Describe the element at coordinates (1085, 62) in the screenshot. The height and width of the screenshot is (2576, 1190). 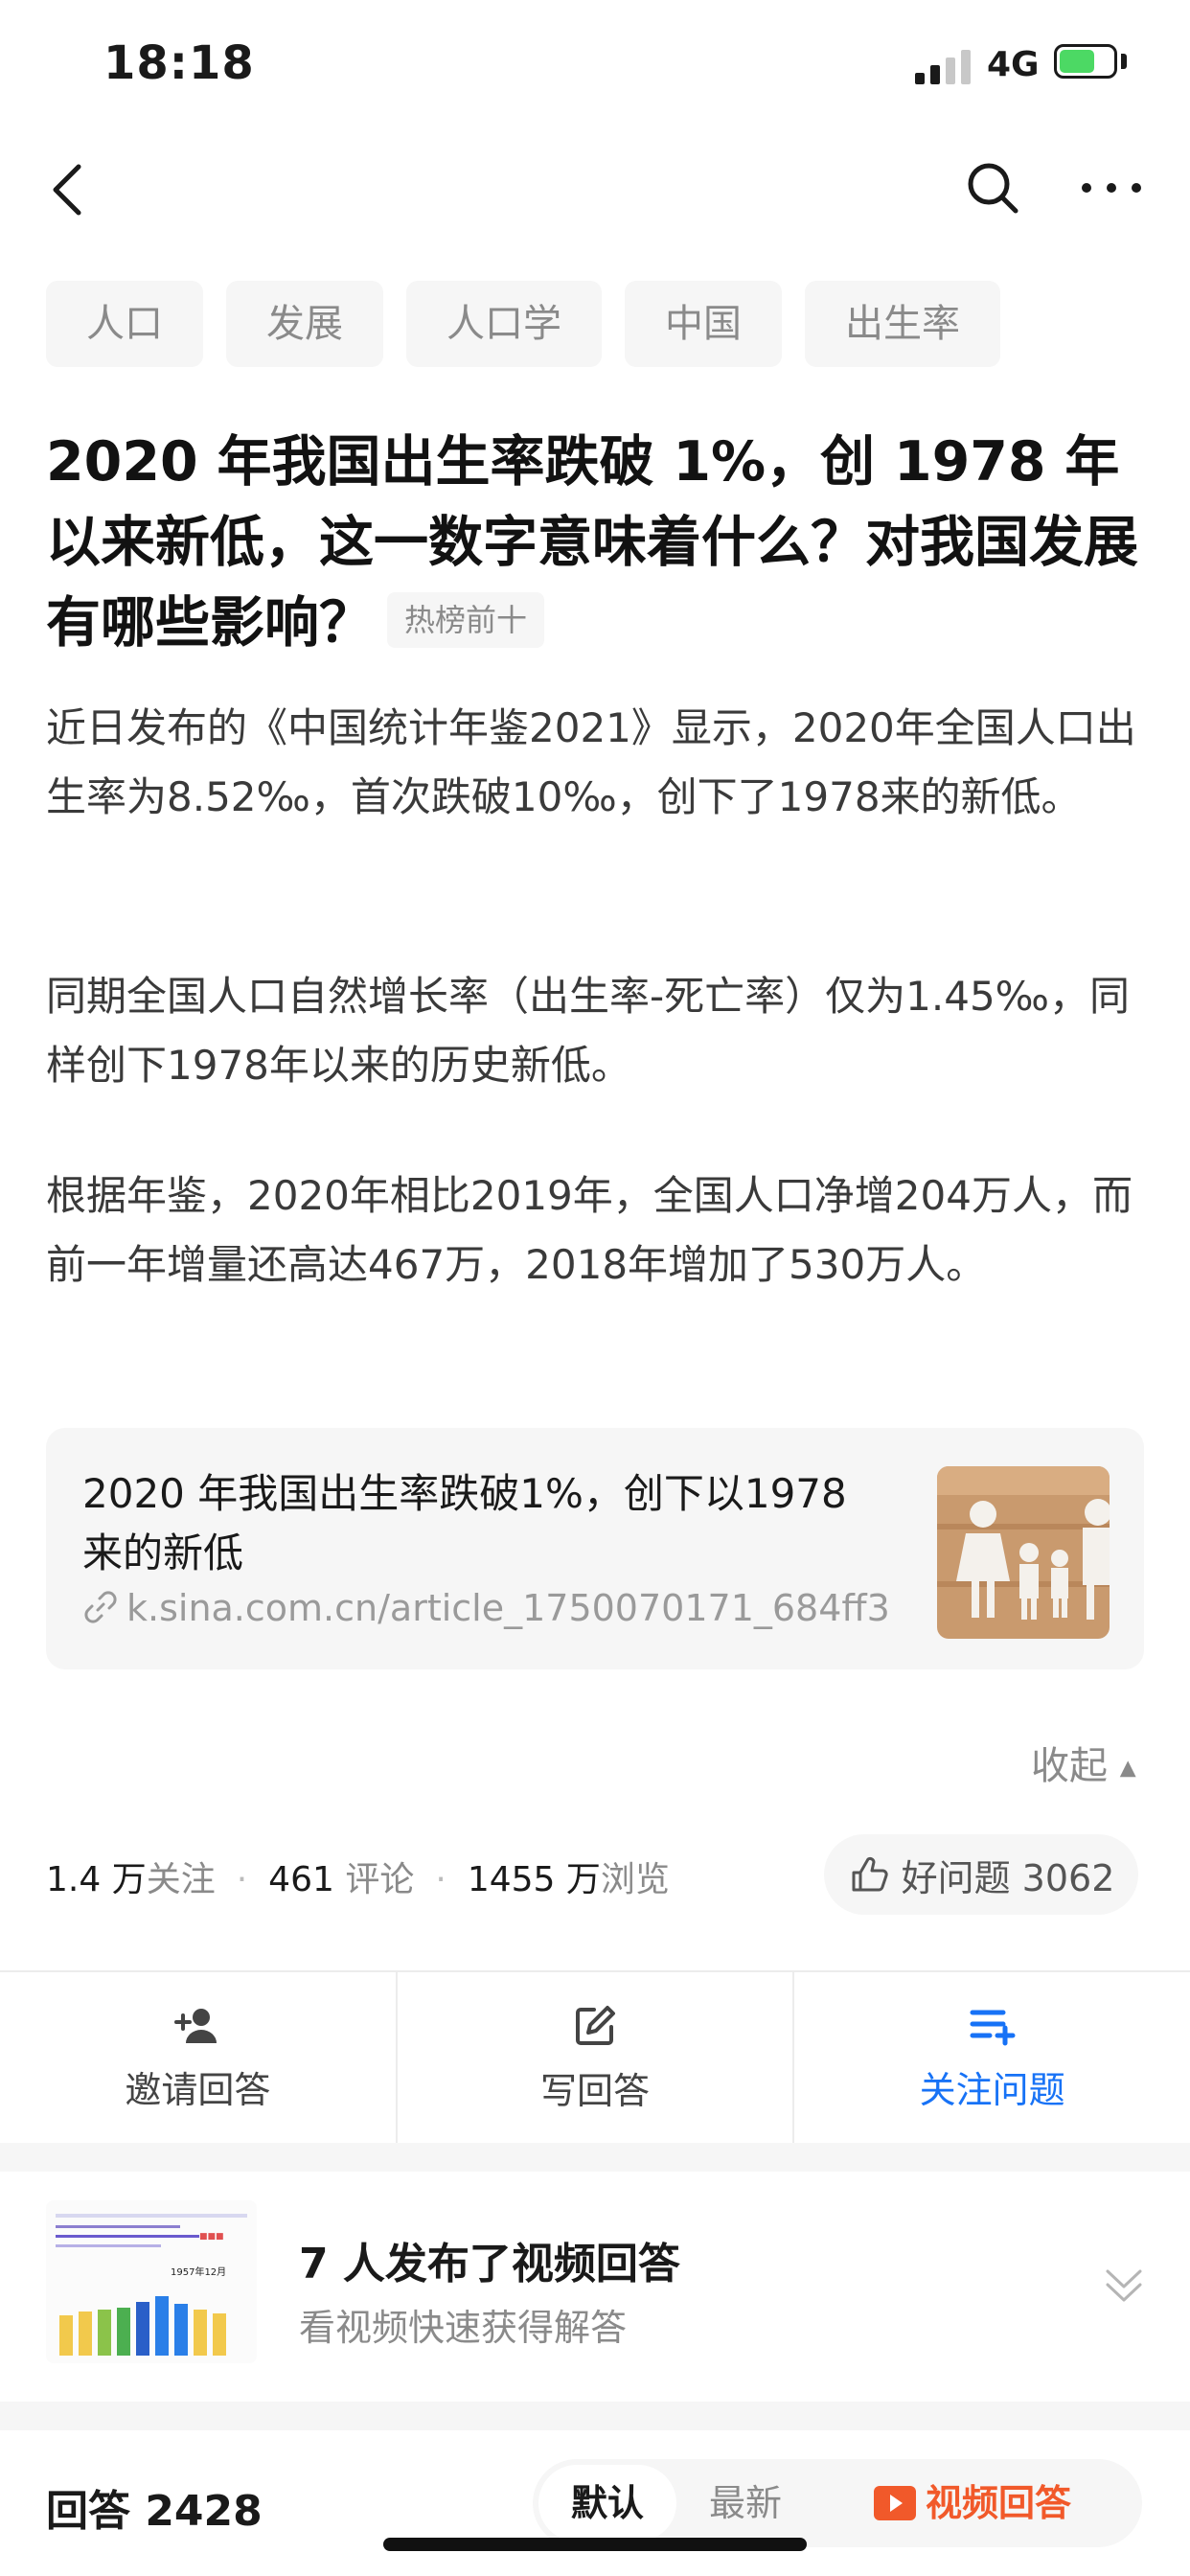
I see `battery-icon` at that location.